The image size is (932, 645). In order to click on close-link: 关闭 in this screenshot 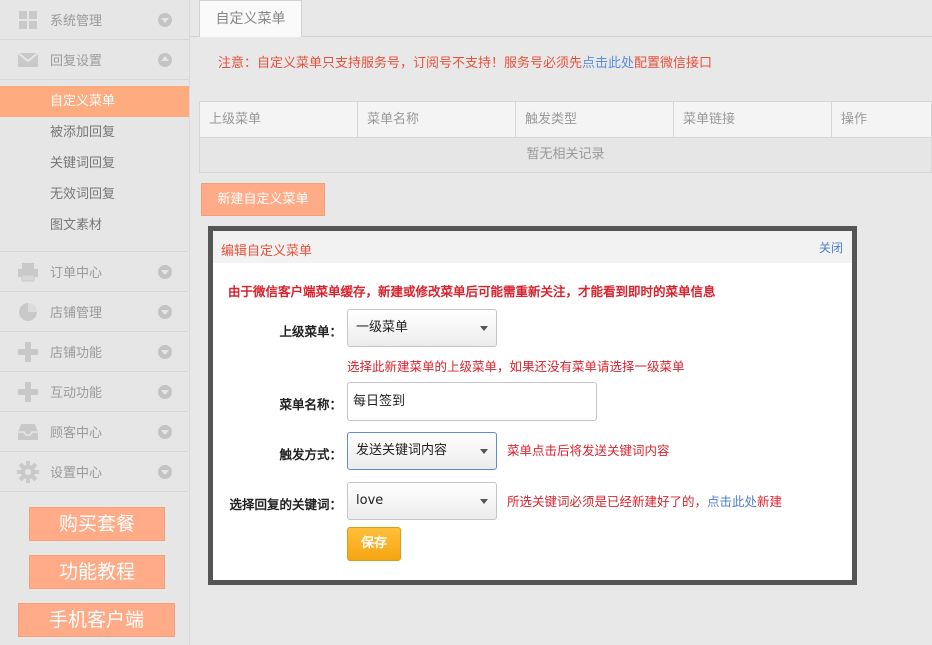, I will do `click(831, 247)`.